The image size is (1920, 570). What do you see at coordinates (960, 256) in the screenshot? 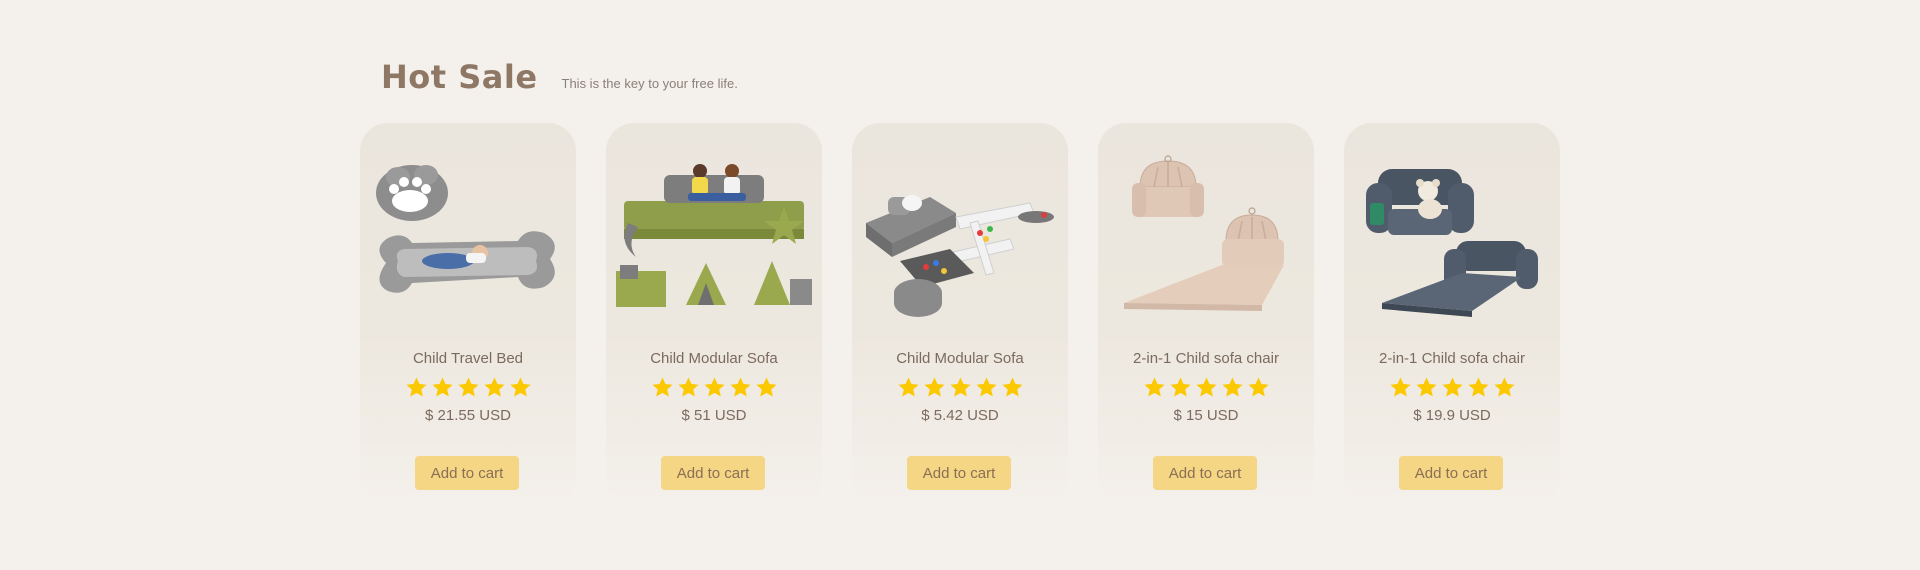
I see `gray-sofa-illustration` at bounding box center [960, 256].